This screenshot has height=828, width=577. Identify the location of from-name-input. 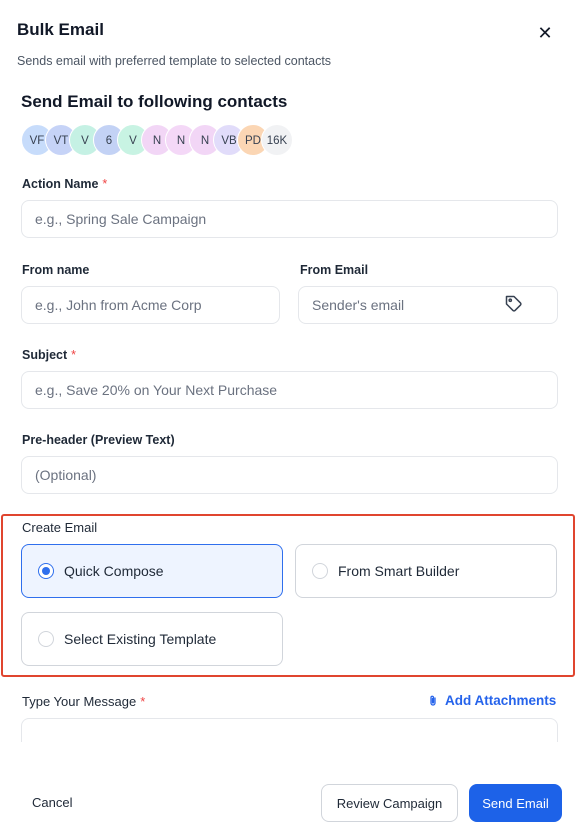
(150, 305).